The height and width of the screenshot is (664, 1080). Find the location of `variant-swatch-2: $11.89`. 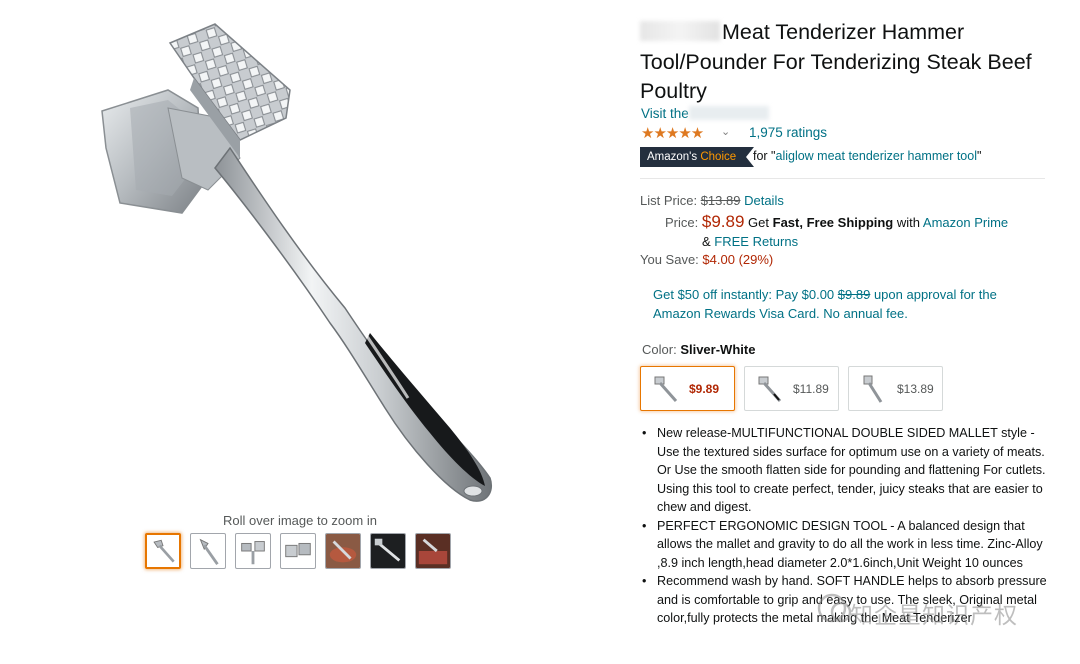

variant-swatch-2: $11.89 is located at coordinates (791, 388).